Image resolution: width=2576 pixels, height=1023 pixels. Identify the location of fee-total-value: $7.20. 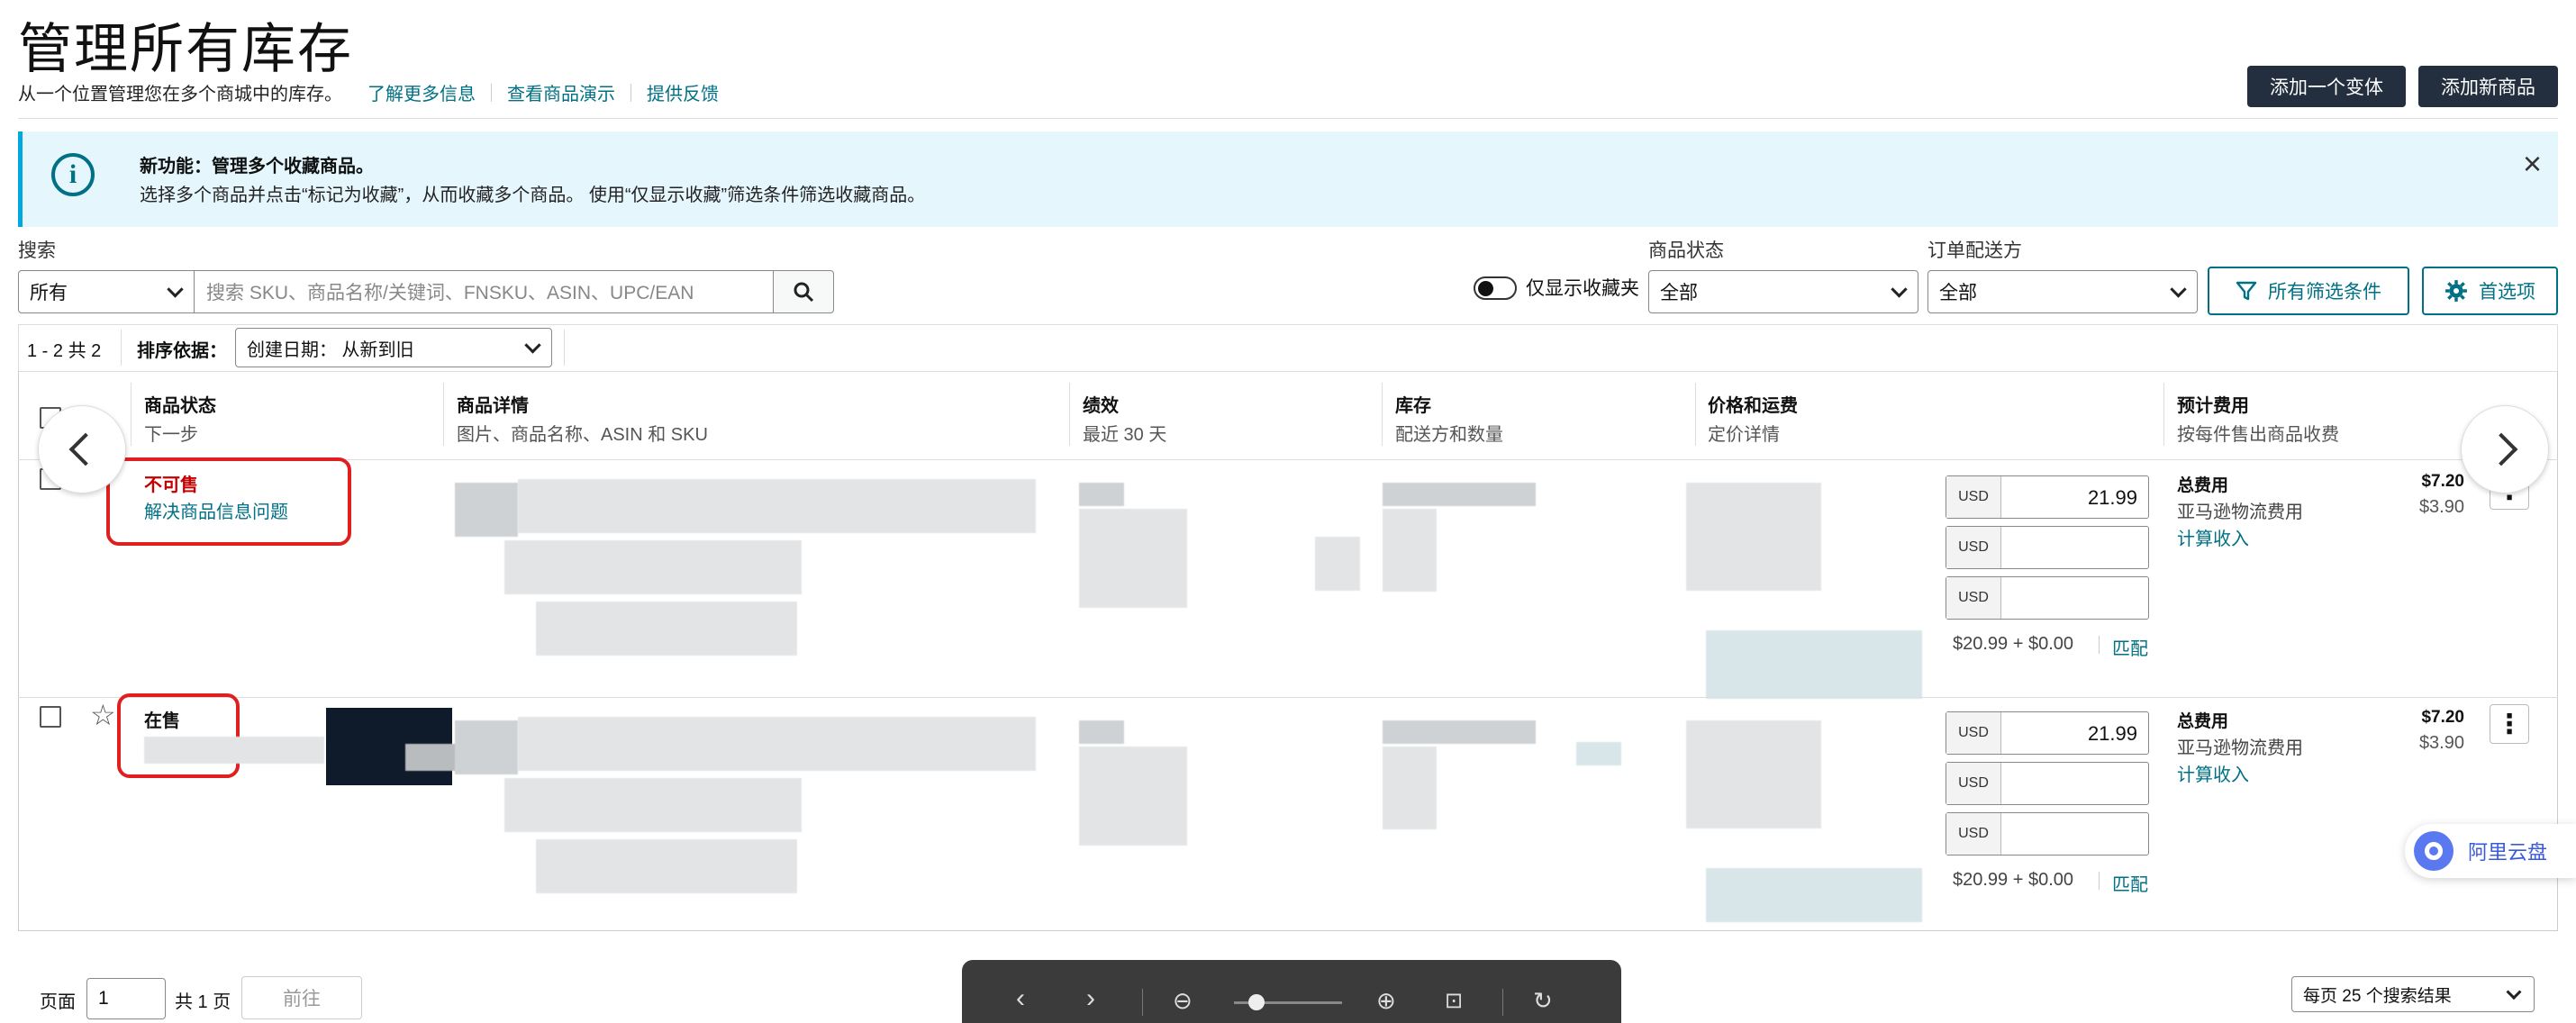
(2442, 717).